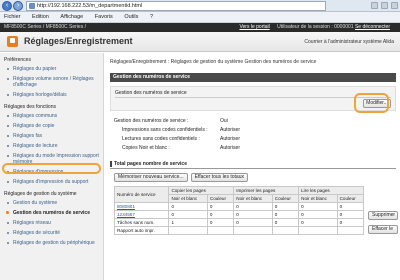  What do you see at coordinates (188, 222) in the screenshot?
I see `table-cell: 1` at bounding box center [188, 222].